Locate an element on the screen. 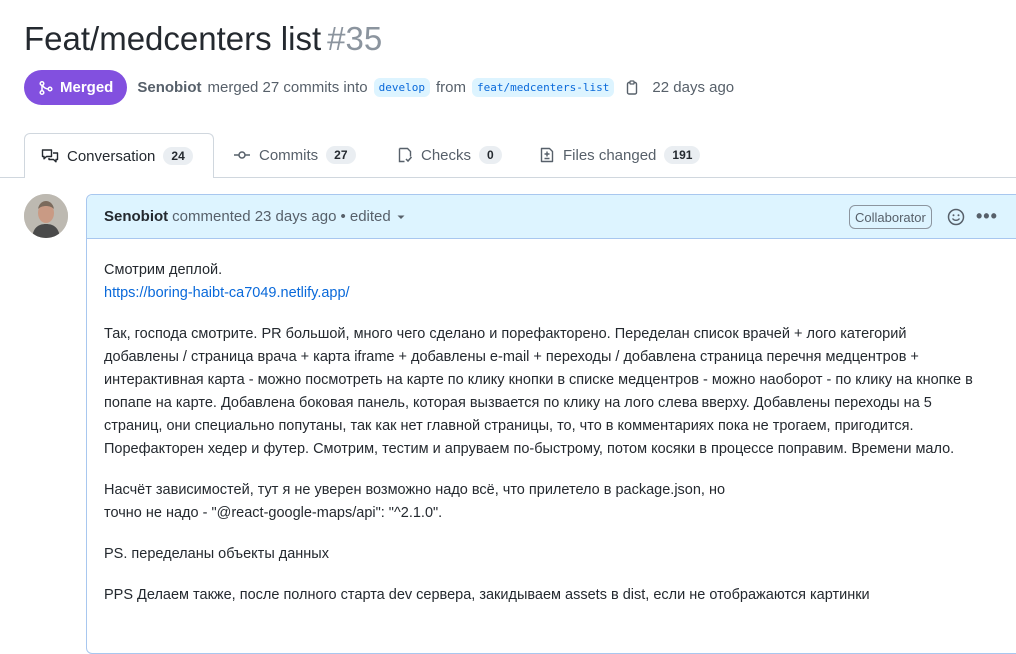 The width and height of the screenshot is (1016, 654). kebab-horizontal-icon: ••• is located at coordinates (987, 216).